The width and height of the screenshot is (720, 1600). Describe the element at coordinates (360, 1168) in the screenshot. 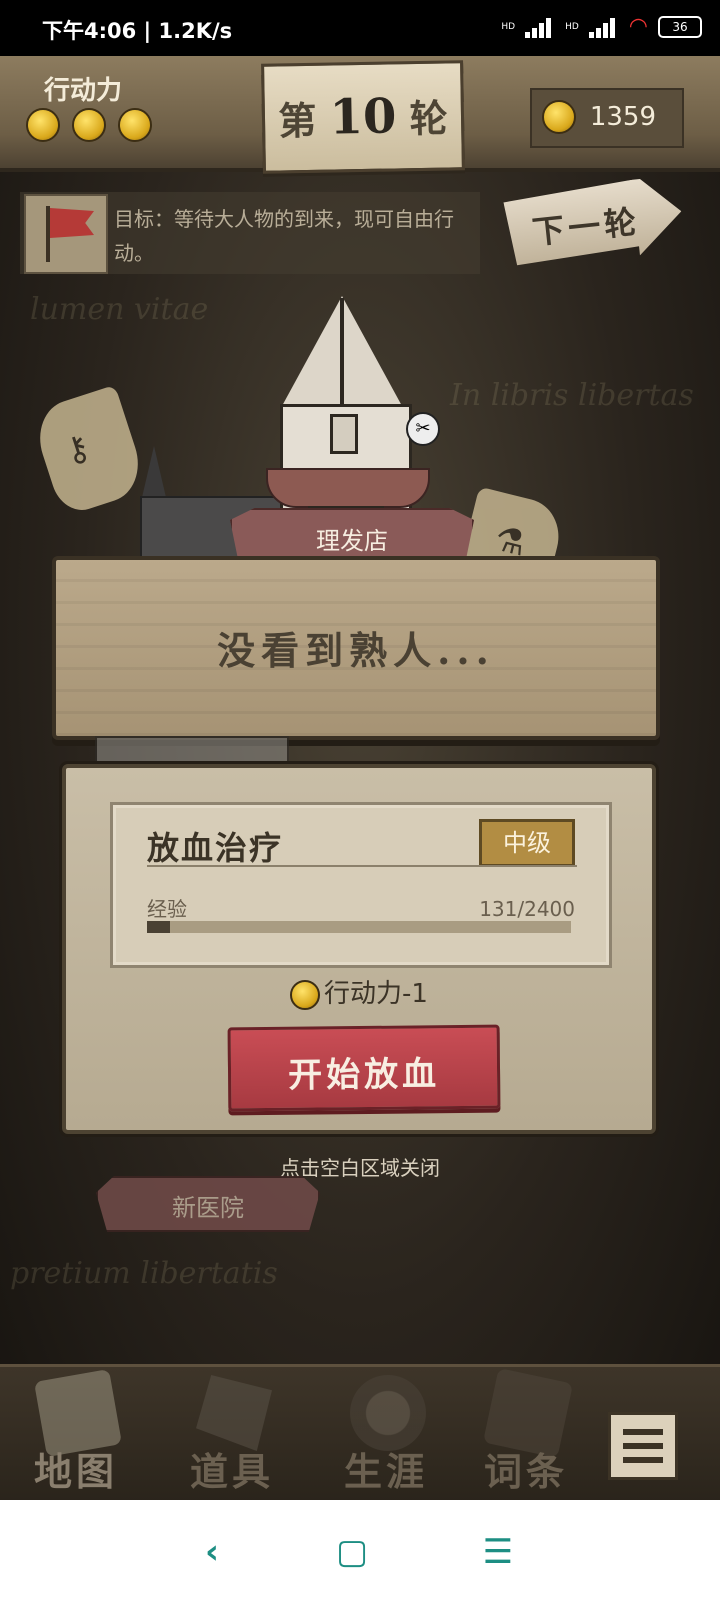

I see `close-hint: 点击空白区域关闭` at that location.